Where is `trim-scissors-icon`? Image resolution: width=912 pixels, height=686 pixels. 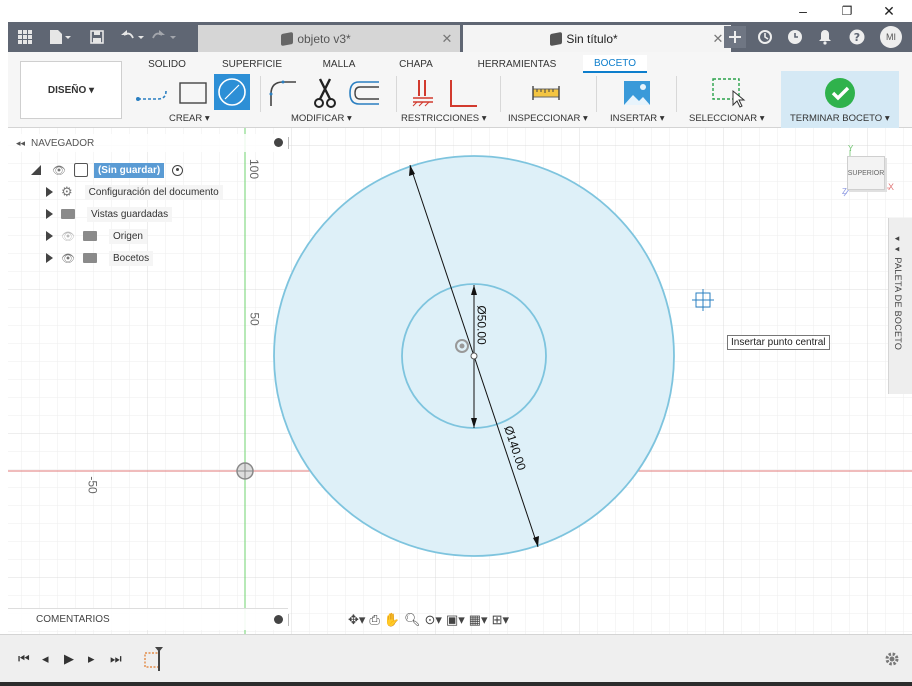 trim-scissors-icon is located at coordinates (325, 93).